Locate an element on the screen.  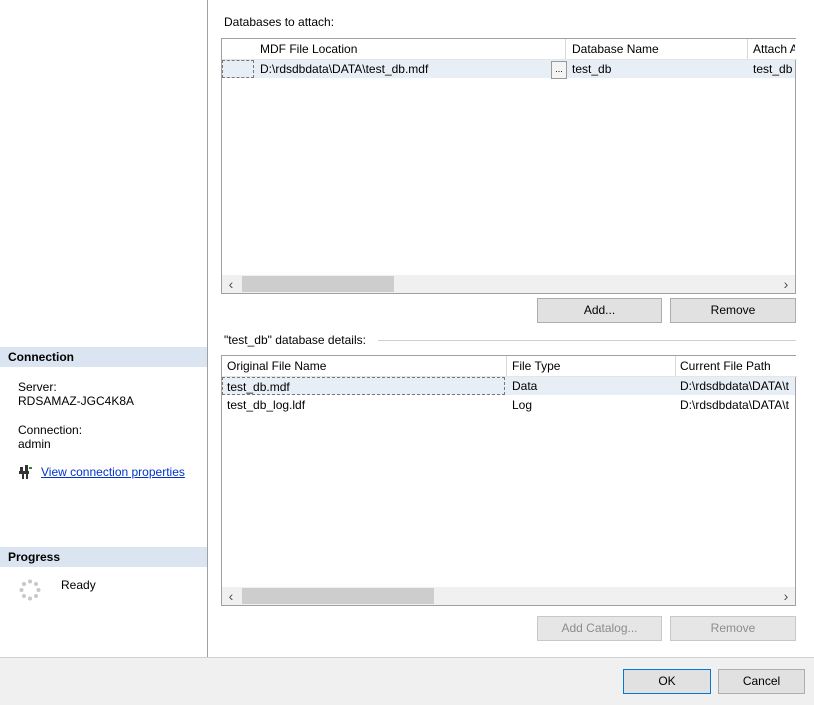
spinner-icon is located at coordinates (30, 590).